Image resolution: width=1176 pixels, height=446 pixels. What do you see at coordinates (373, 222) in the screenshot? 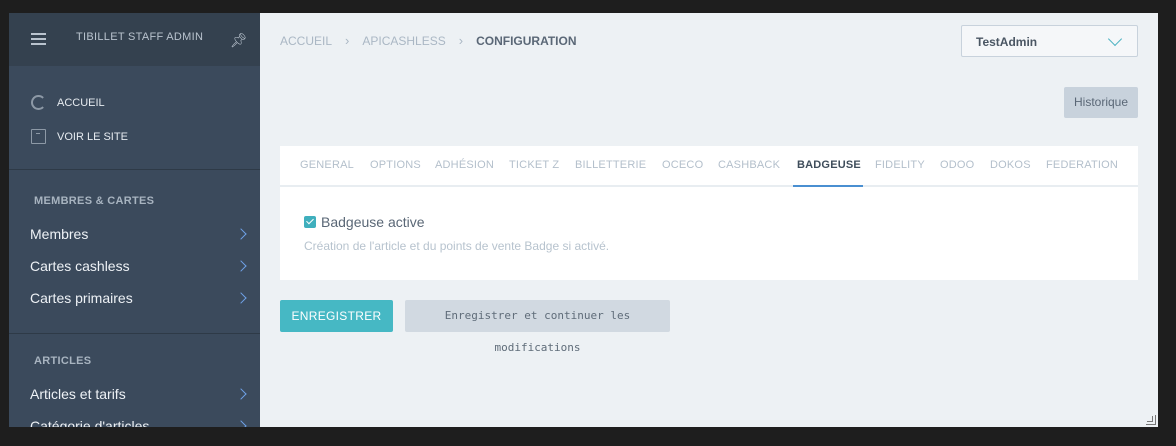
I see `checkbox-label: Badgeuse active` at bounding box center [373, 222].